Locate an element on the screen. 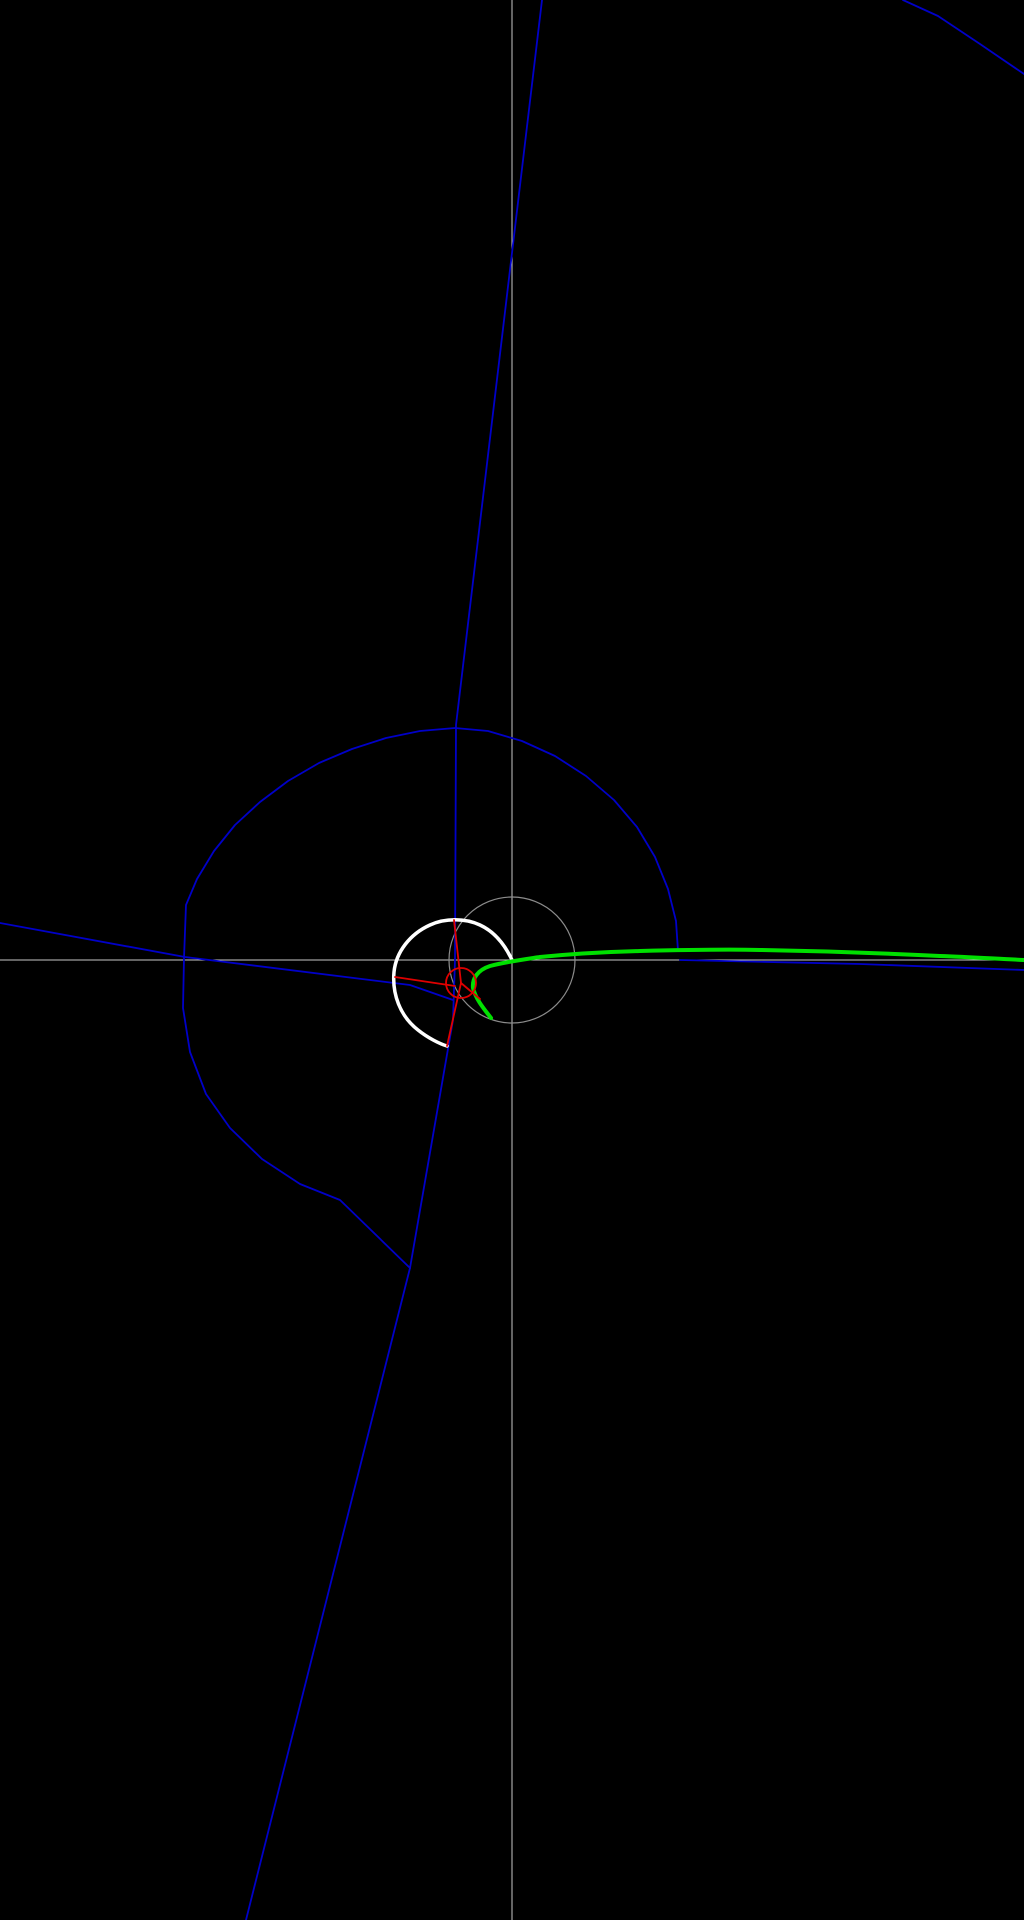 The width and height of the screenshot is (1024, 1920). blue-spiral-lower-segment is located at coordinates (328, 1593).